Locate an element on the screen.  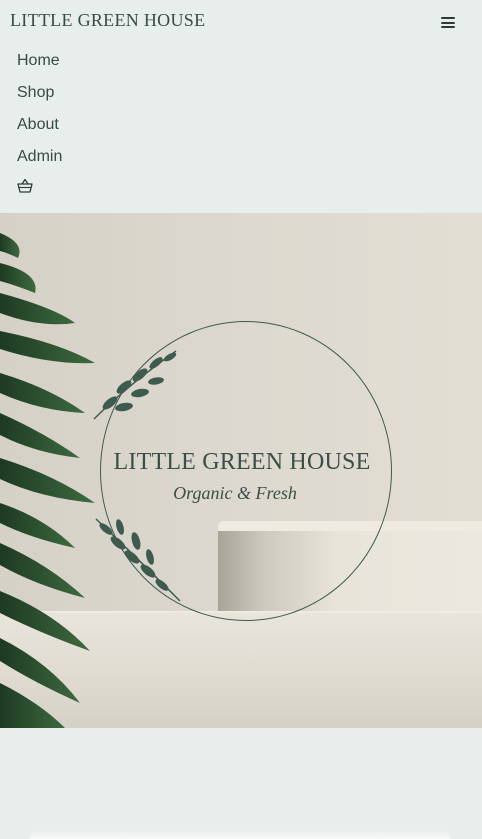
nav-item-home: Home is located at coordinates (39, 66).